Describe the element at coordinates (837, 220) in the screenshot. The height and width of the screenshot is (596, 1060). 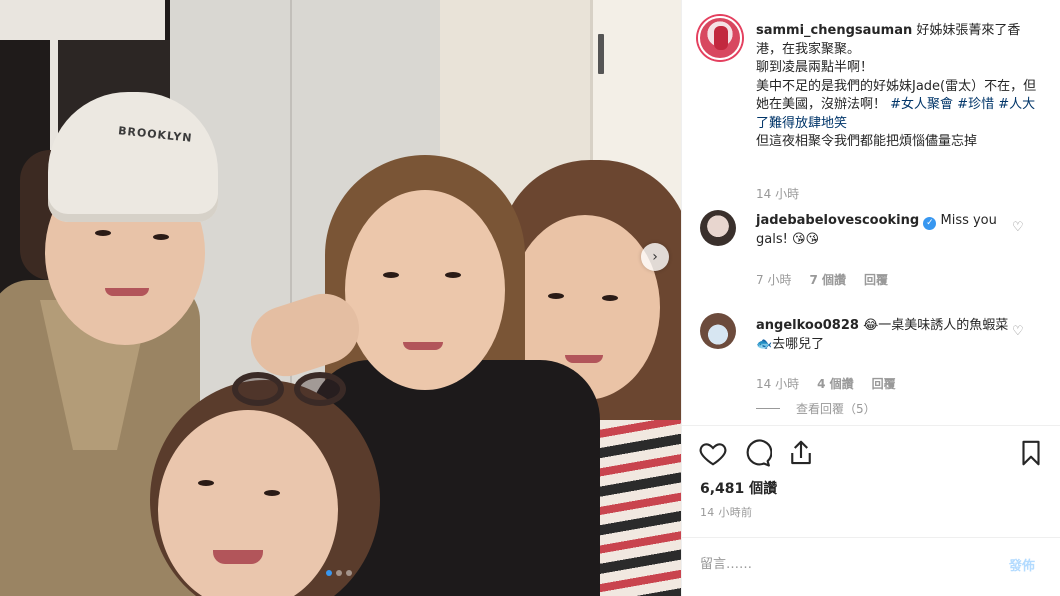
I see `comment-username: jadebabelovescooking` at that location.